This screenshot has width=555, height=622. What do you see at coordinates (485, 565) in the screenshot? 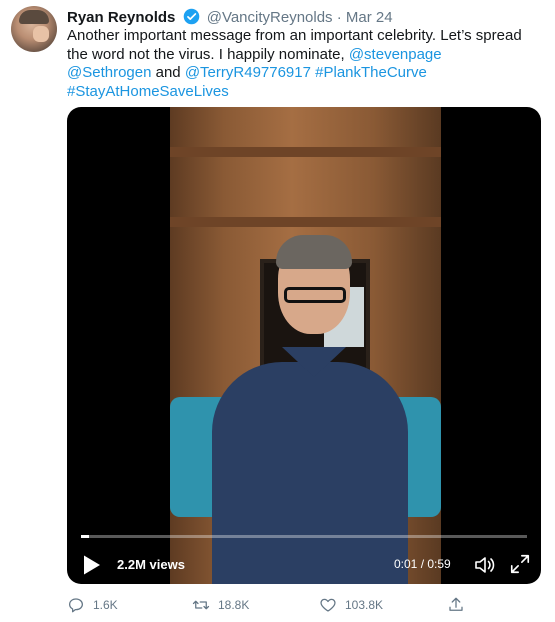
I see `volume-icon` at bounding box center [485, 565].